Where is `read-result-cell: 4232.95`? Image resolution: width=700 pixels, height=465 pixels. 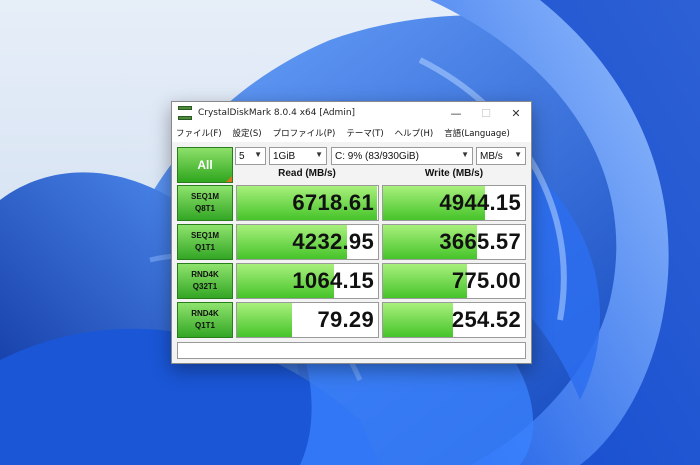
read-result-cell: 4232.95 is located at coordinates (307, 242).